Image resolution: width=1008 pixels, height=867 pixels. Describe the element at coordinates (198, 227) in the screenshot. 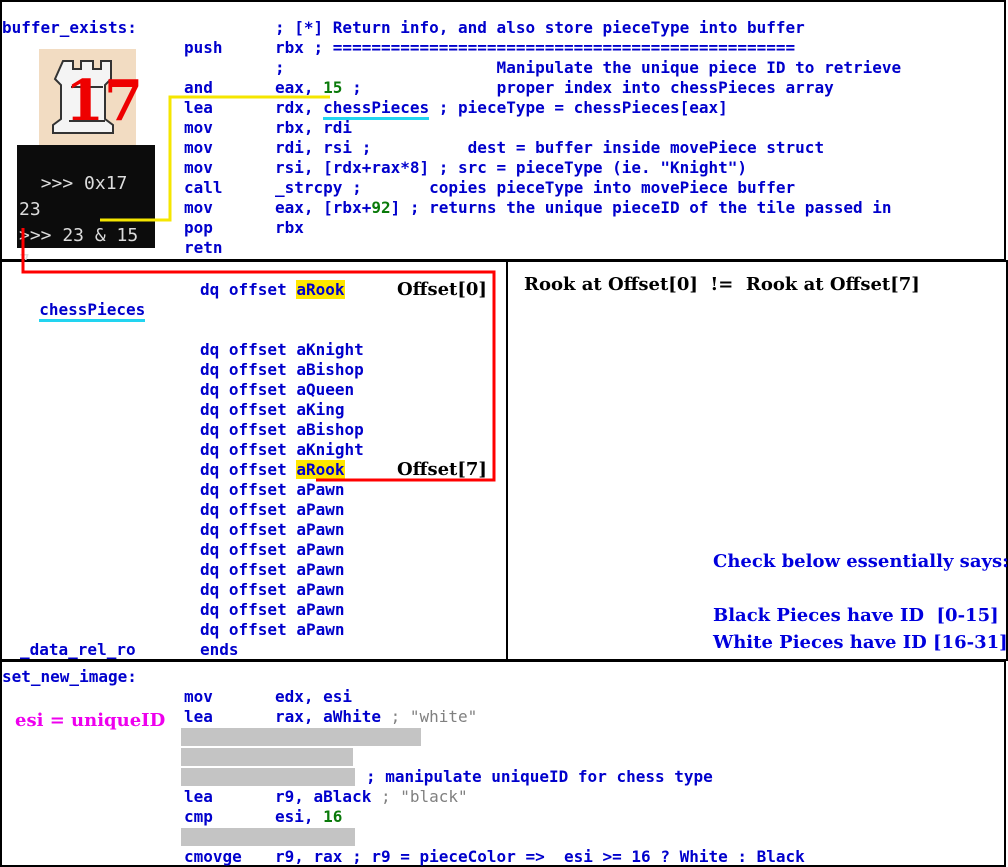

I see `code-mnemonic: pop` at that location.